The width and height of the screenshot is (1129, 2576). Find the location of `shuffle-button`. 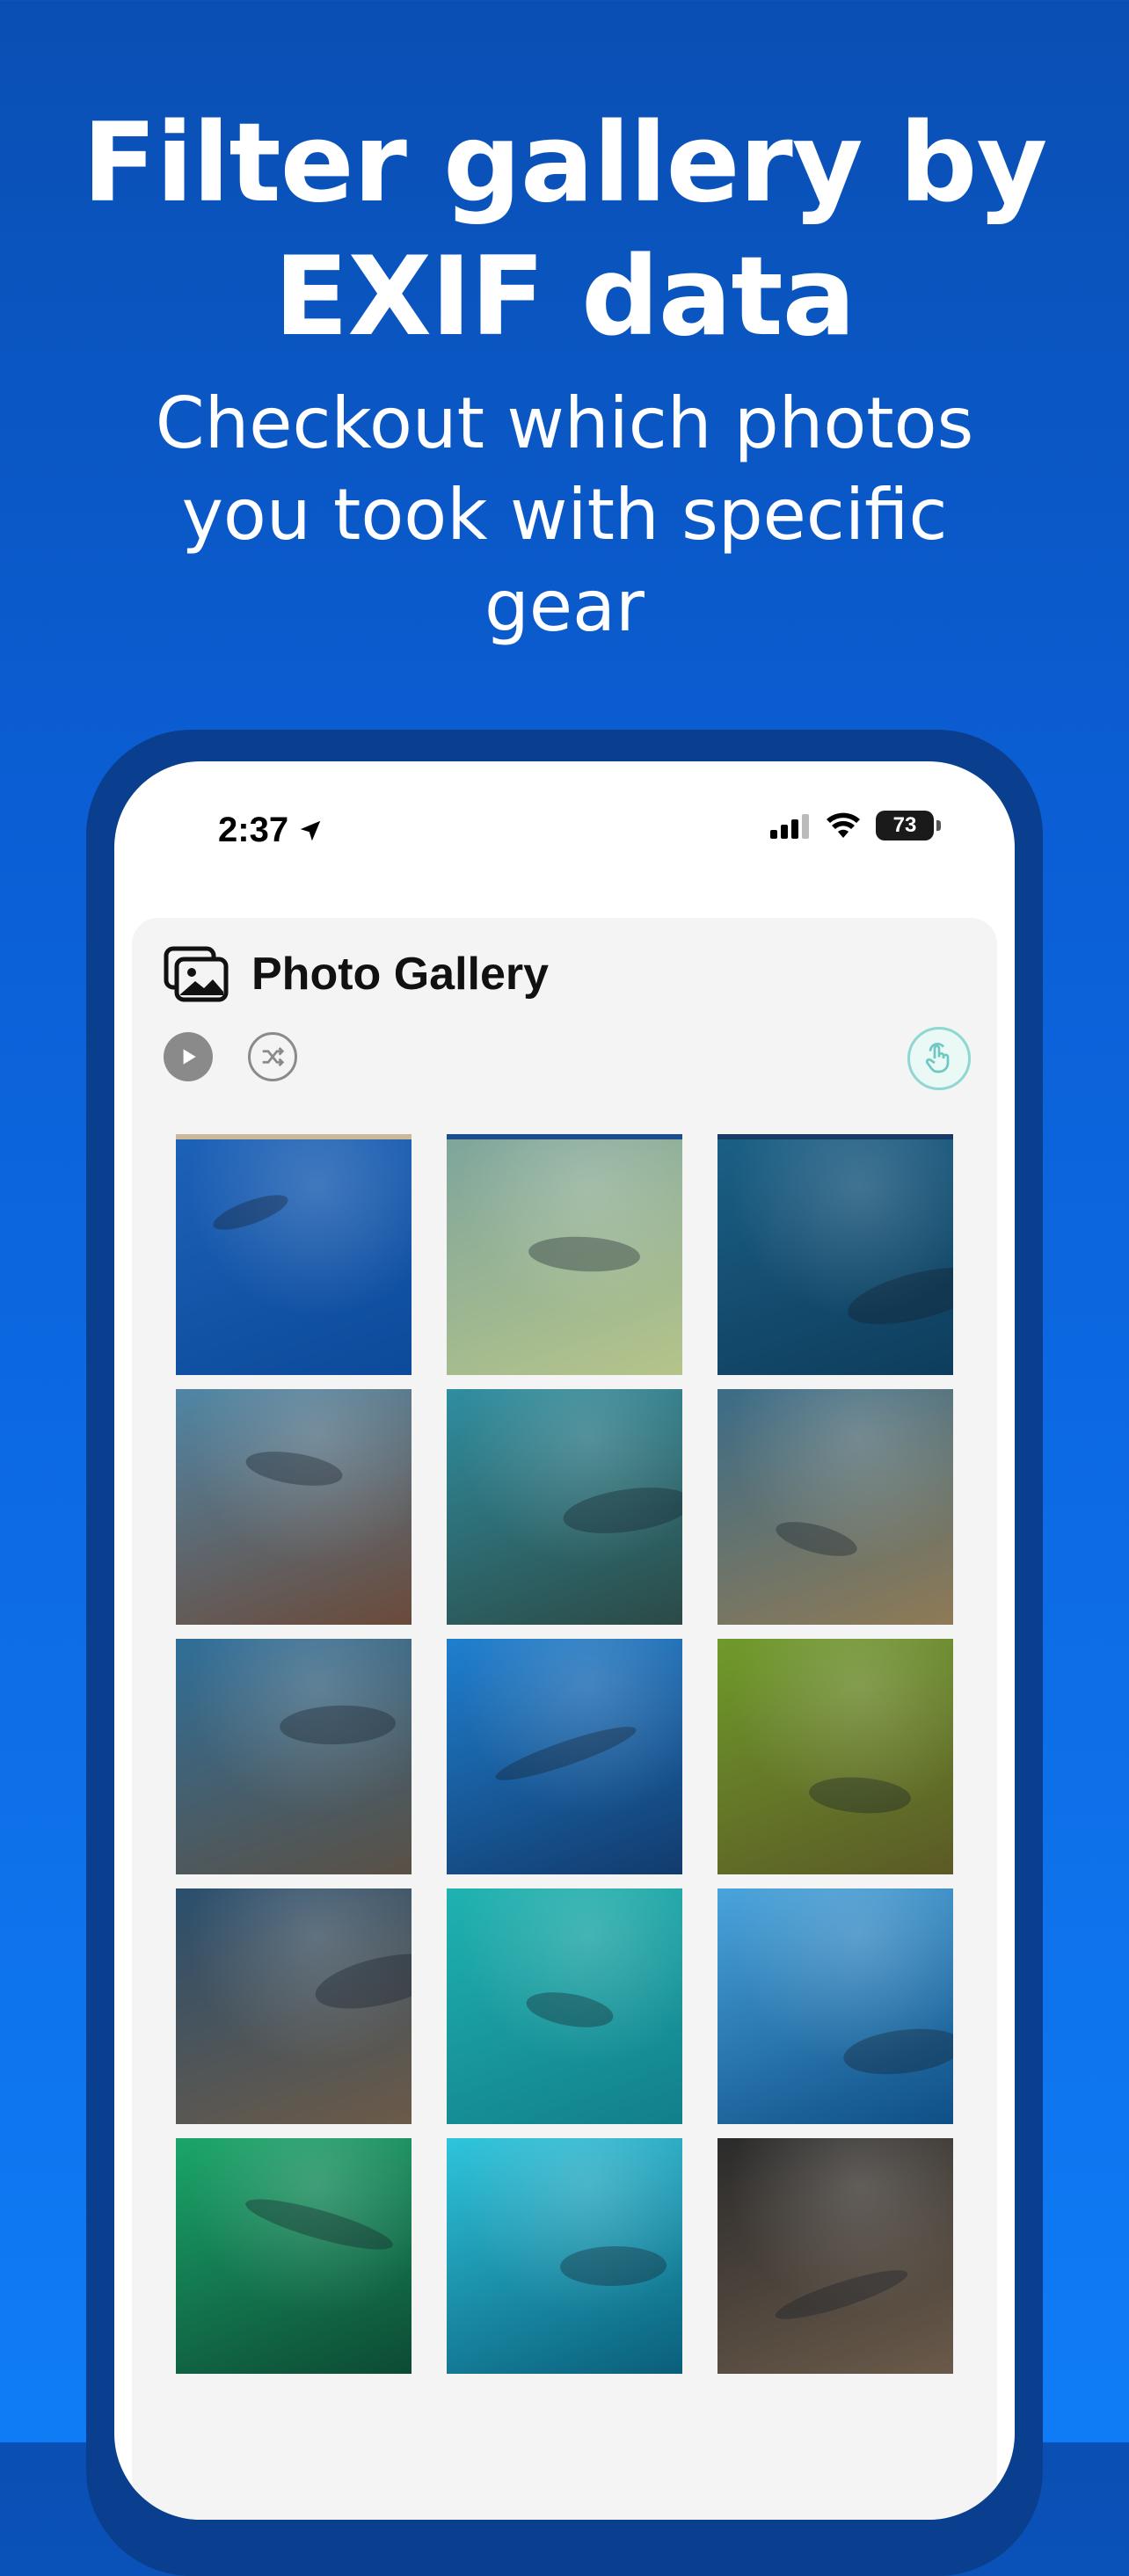

shuffle-button is located at coordinates (272, 1056).